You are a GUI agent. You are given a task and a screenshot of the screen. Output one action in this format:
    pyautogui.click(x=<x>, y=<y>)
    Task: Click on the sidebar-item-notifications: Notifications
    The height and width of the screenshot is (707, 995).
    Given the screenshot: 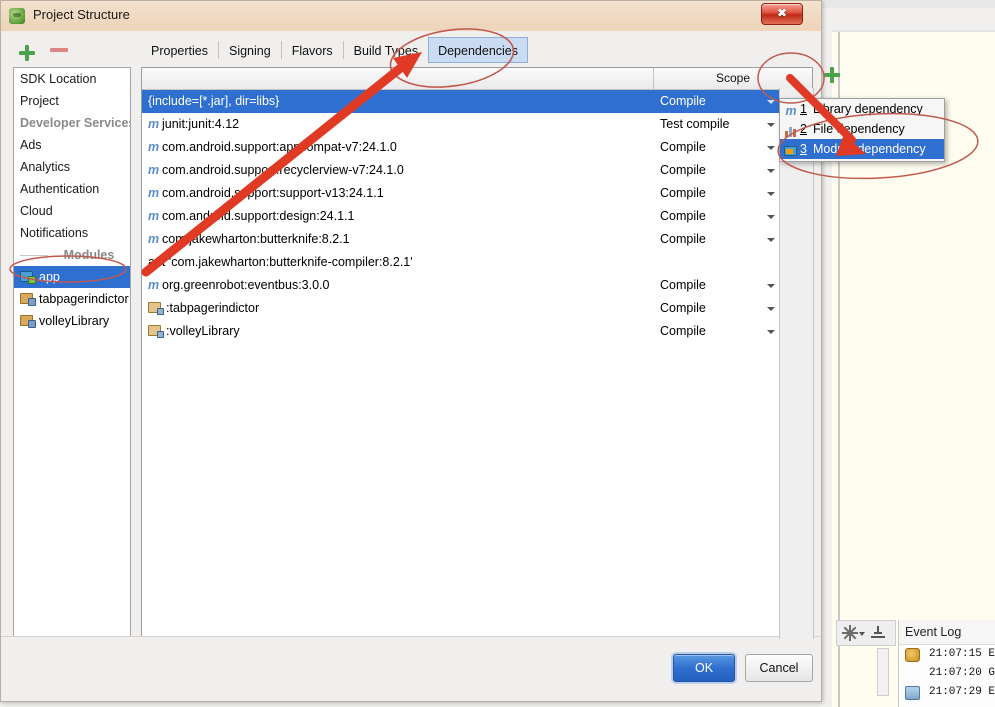 What is the action you would take?
    pyautogui.click(x=72, y=233)
    